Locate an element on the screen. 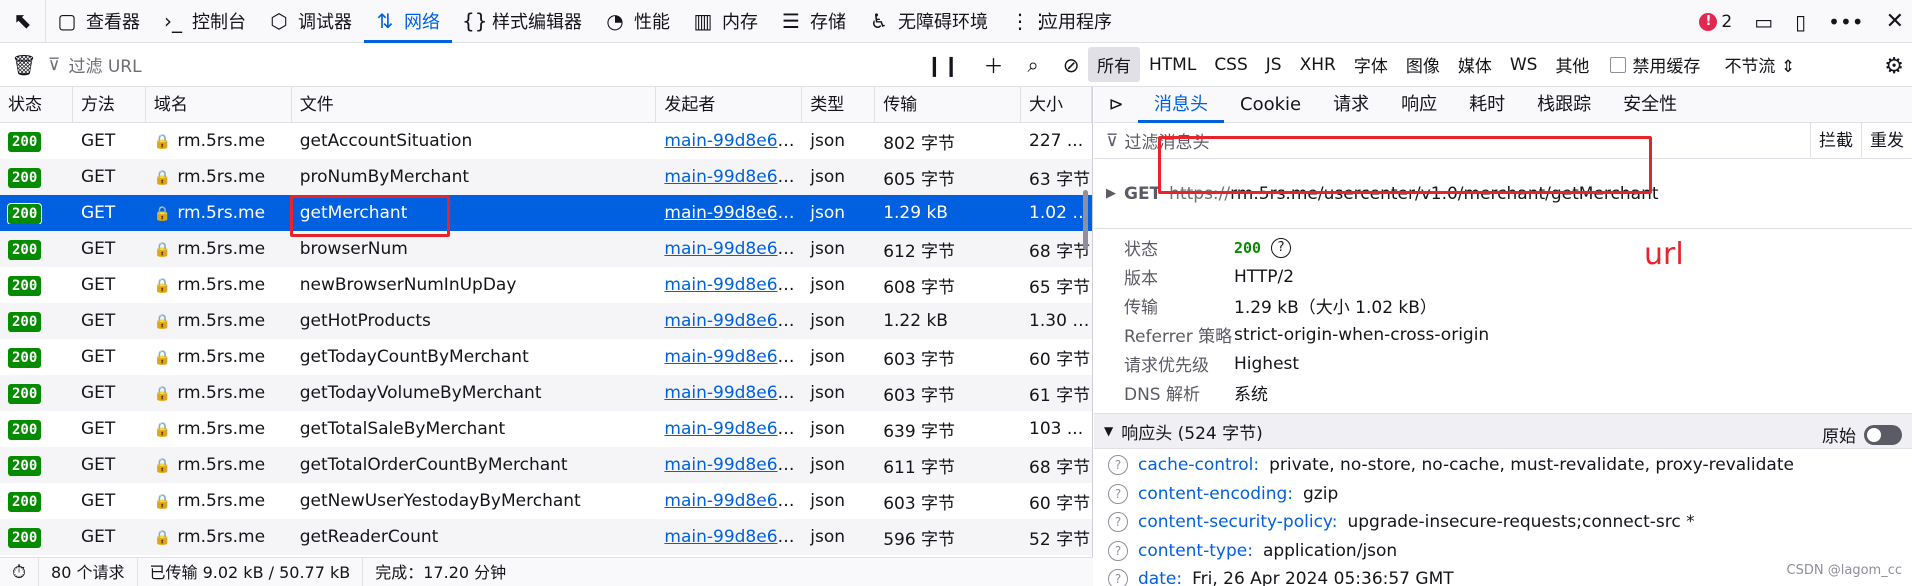 The width and height of the screenshot is (1912, 586). throttle-select: 不节流 ⇕ is located at coordinates (1759, 64).